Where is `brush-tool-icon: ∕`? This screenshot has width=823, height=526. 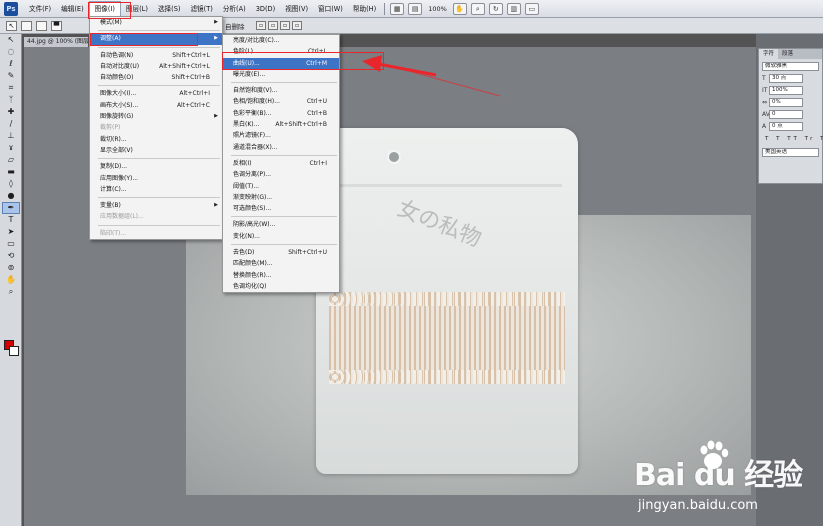
brush-tool-icon: ∕ is located at coordinates (11, 124).